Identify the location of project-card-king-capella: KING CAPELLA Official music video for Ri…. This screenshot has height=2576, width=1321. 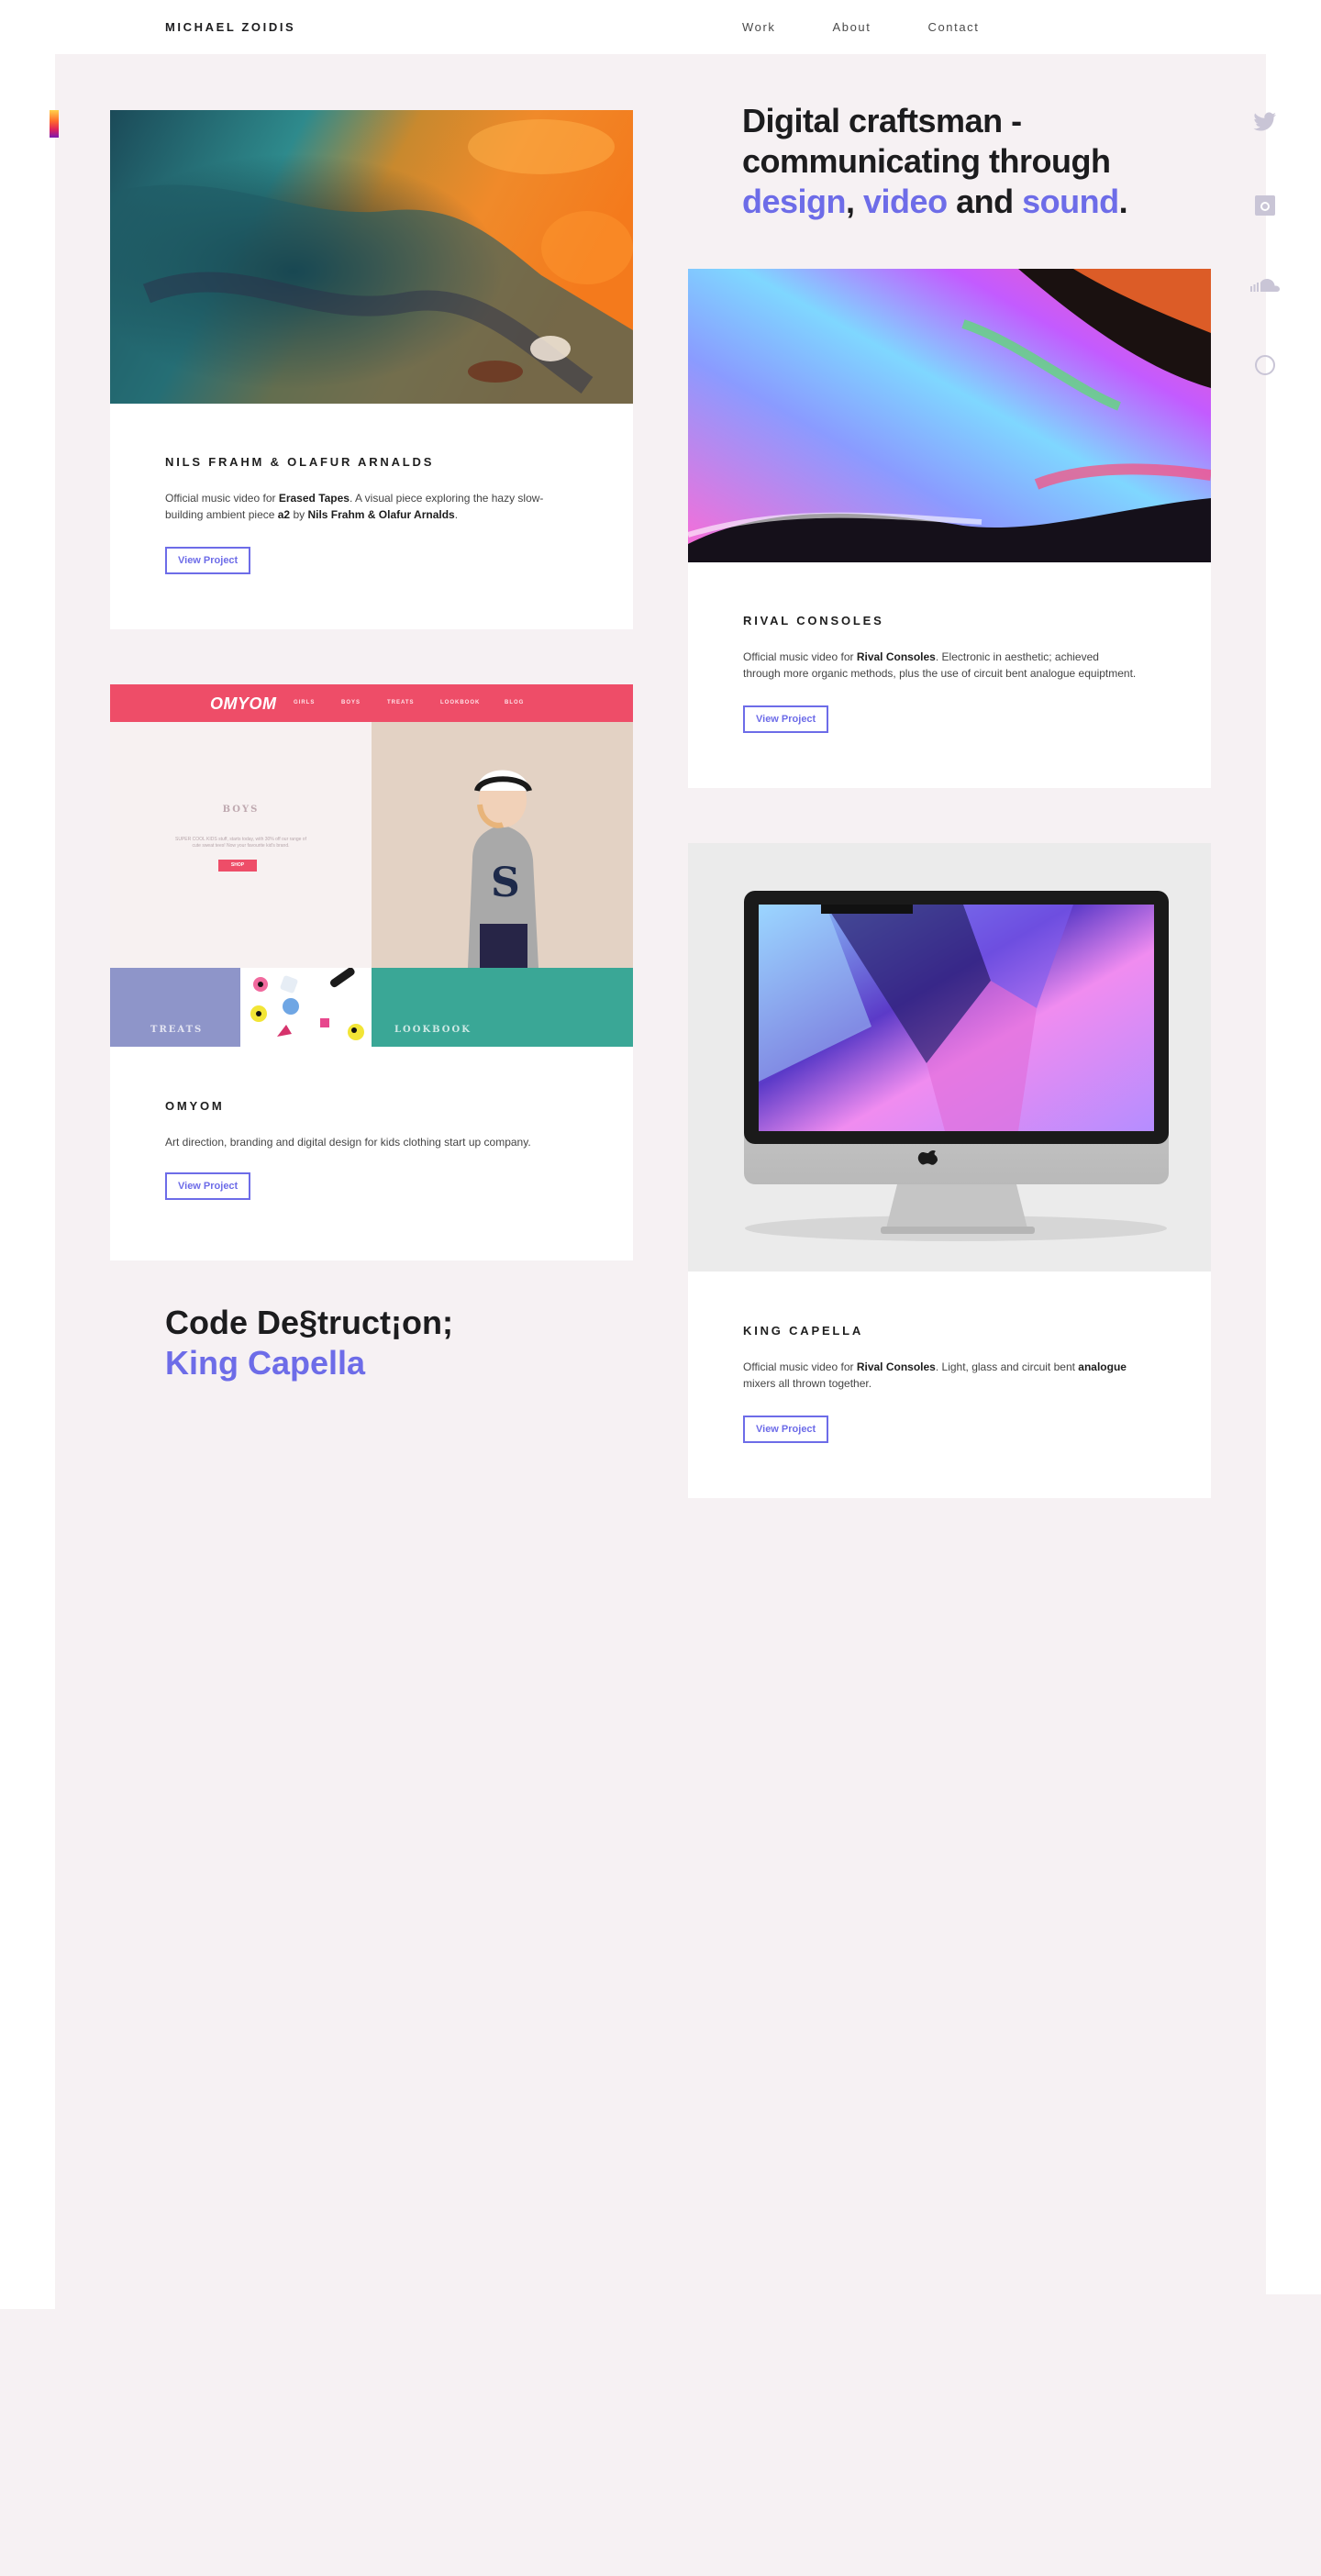
(949, 1170).